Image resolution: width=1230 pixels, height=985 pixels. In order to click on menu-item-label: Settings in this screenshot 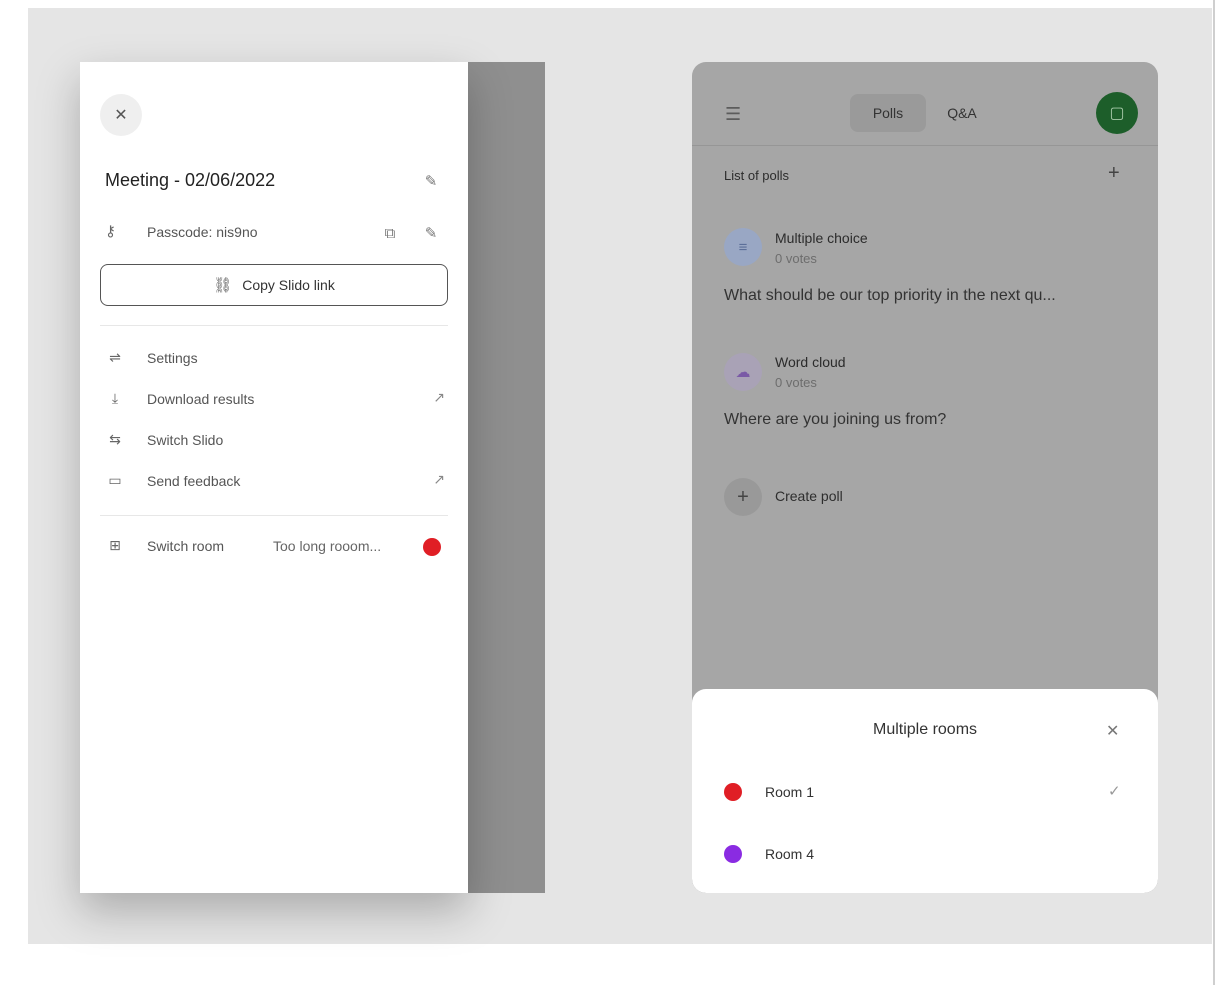, I will do `click(172, 358)`.